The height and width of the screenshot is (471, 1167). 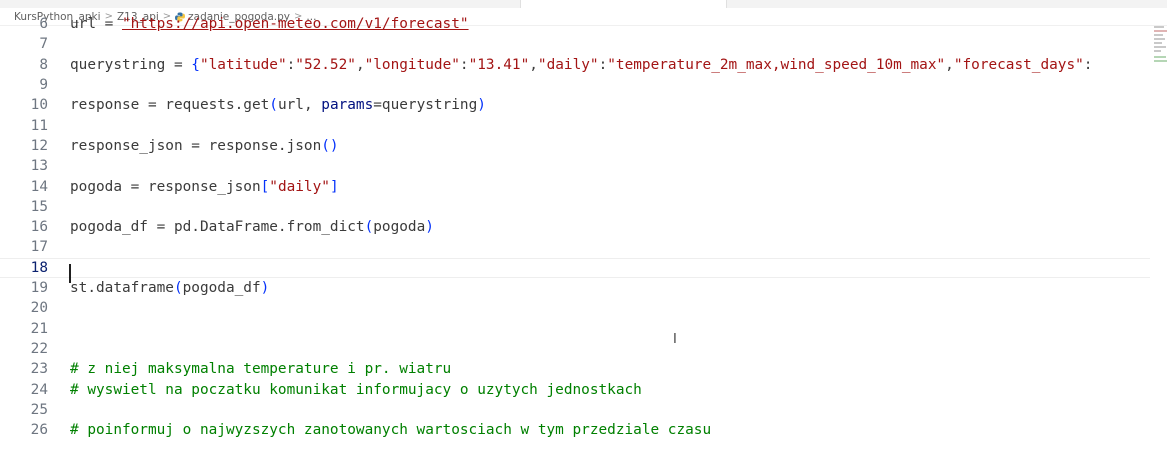 What do you see at coordinates (334, 186) in the screenshot?
I see `code-token: ]` at bounding box center [334, 186].